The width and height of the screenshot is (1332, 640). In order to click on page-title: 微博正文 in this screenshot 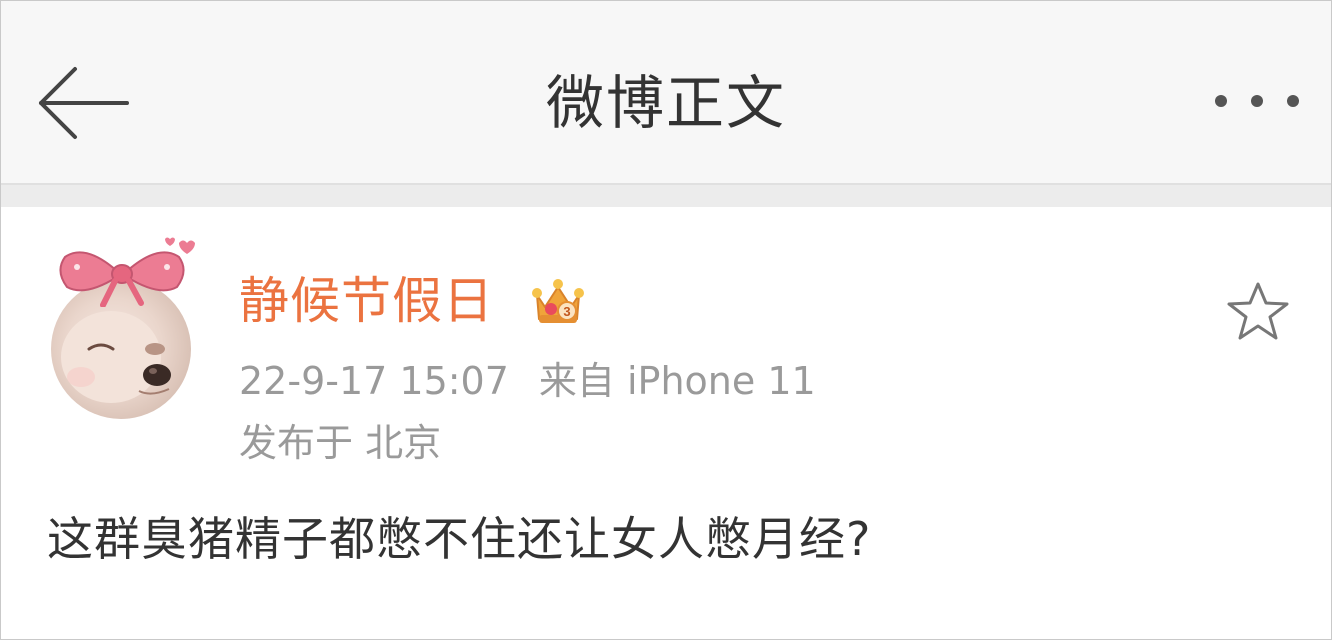, I will do `click(665, 103)`.